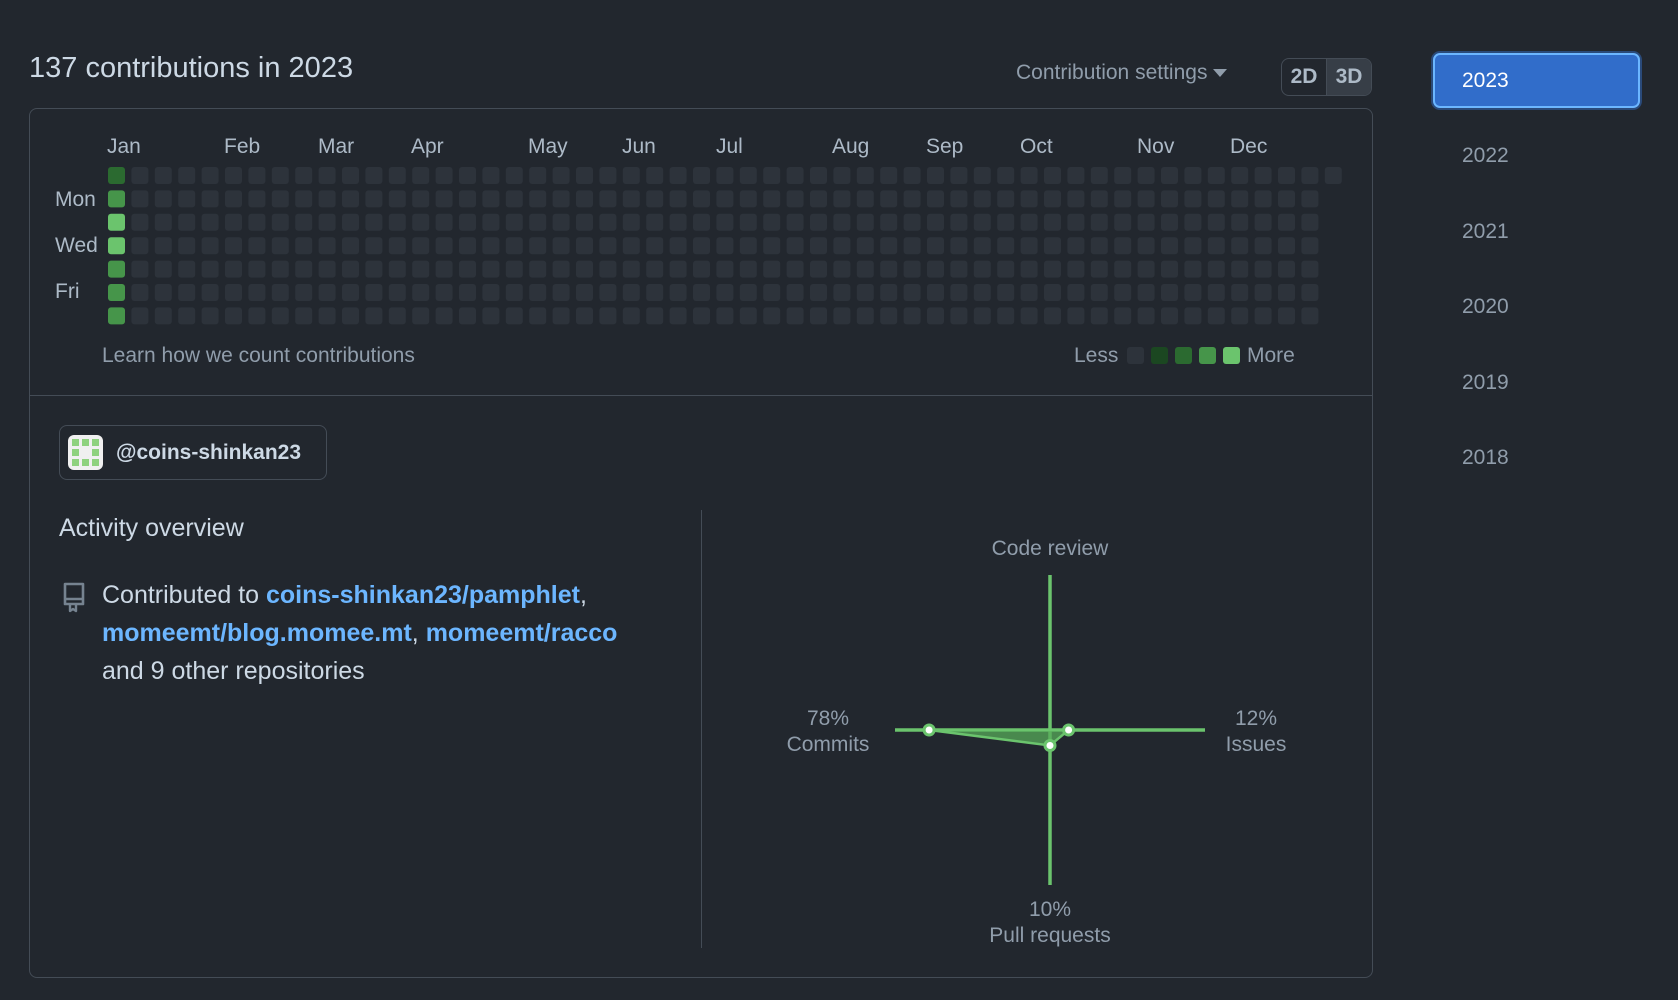 This screenshot has height=1000, width=1678. Describe the element at coordinates (1536, 458) in the screenshot. I see `year-link-2018: 2018` at that location.